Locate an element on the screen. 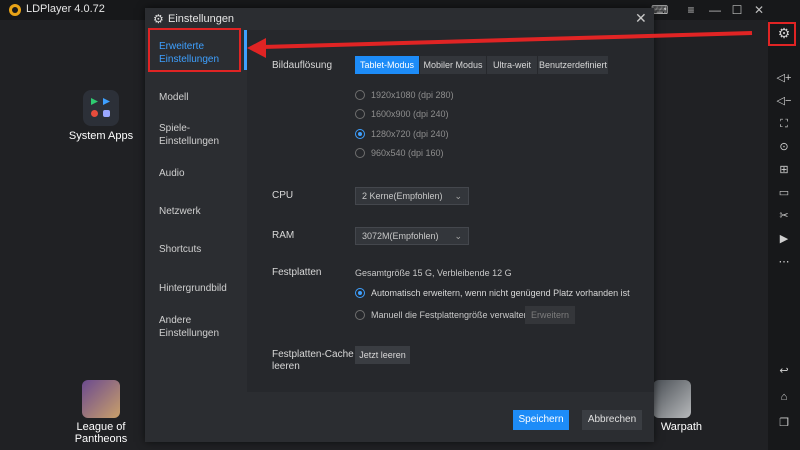  resolution-label: Bildauflösung is located at coordinates (302, 65).